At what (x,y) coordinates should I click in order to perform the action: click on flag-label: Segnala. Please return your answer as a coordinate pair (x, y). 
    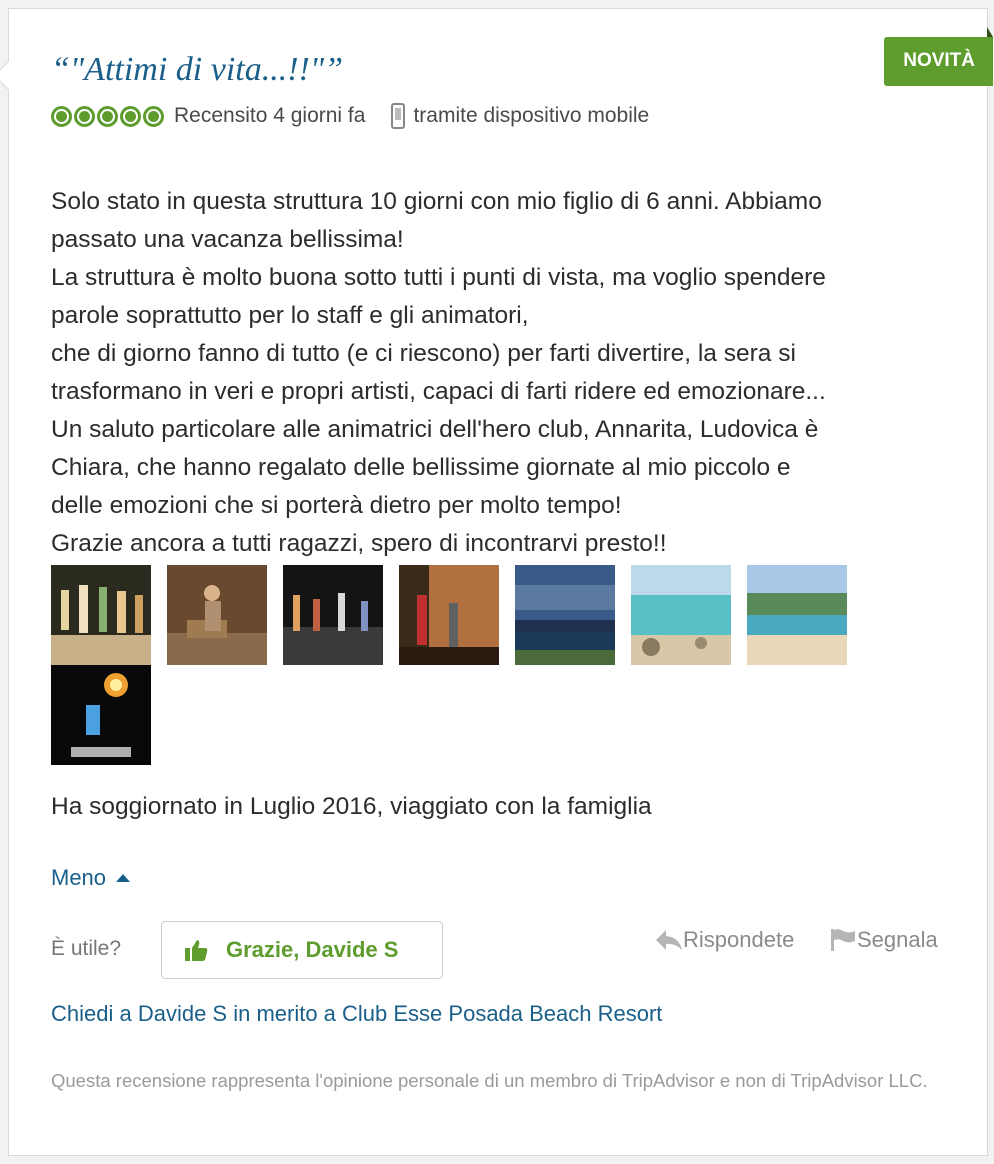
    Looking at the image, I should click on (897, 939).